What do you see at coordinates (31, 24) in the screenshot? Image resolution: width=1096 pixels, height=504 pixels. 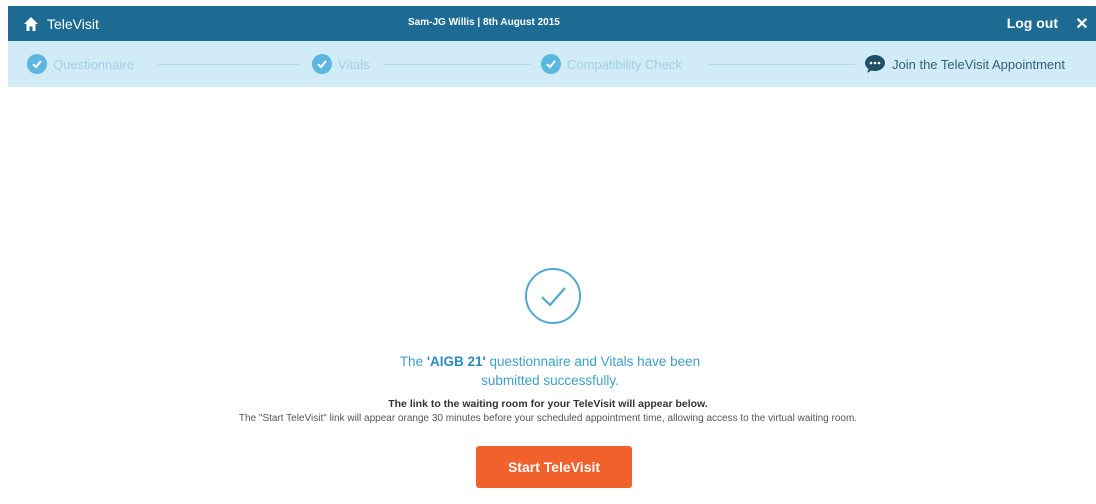 I see `home-icon` at bounding box center [31, 24].